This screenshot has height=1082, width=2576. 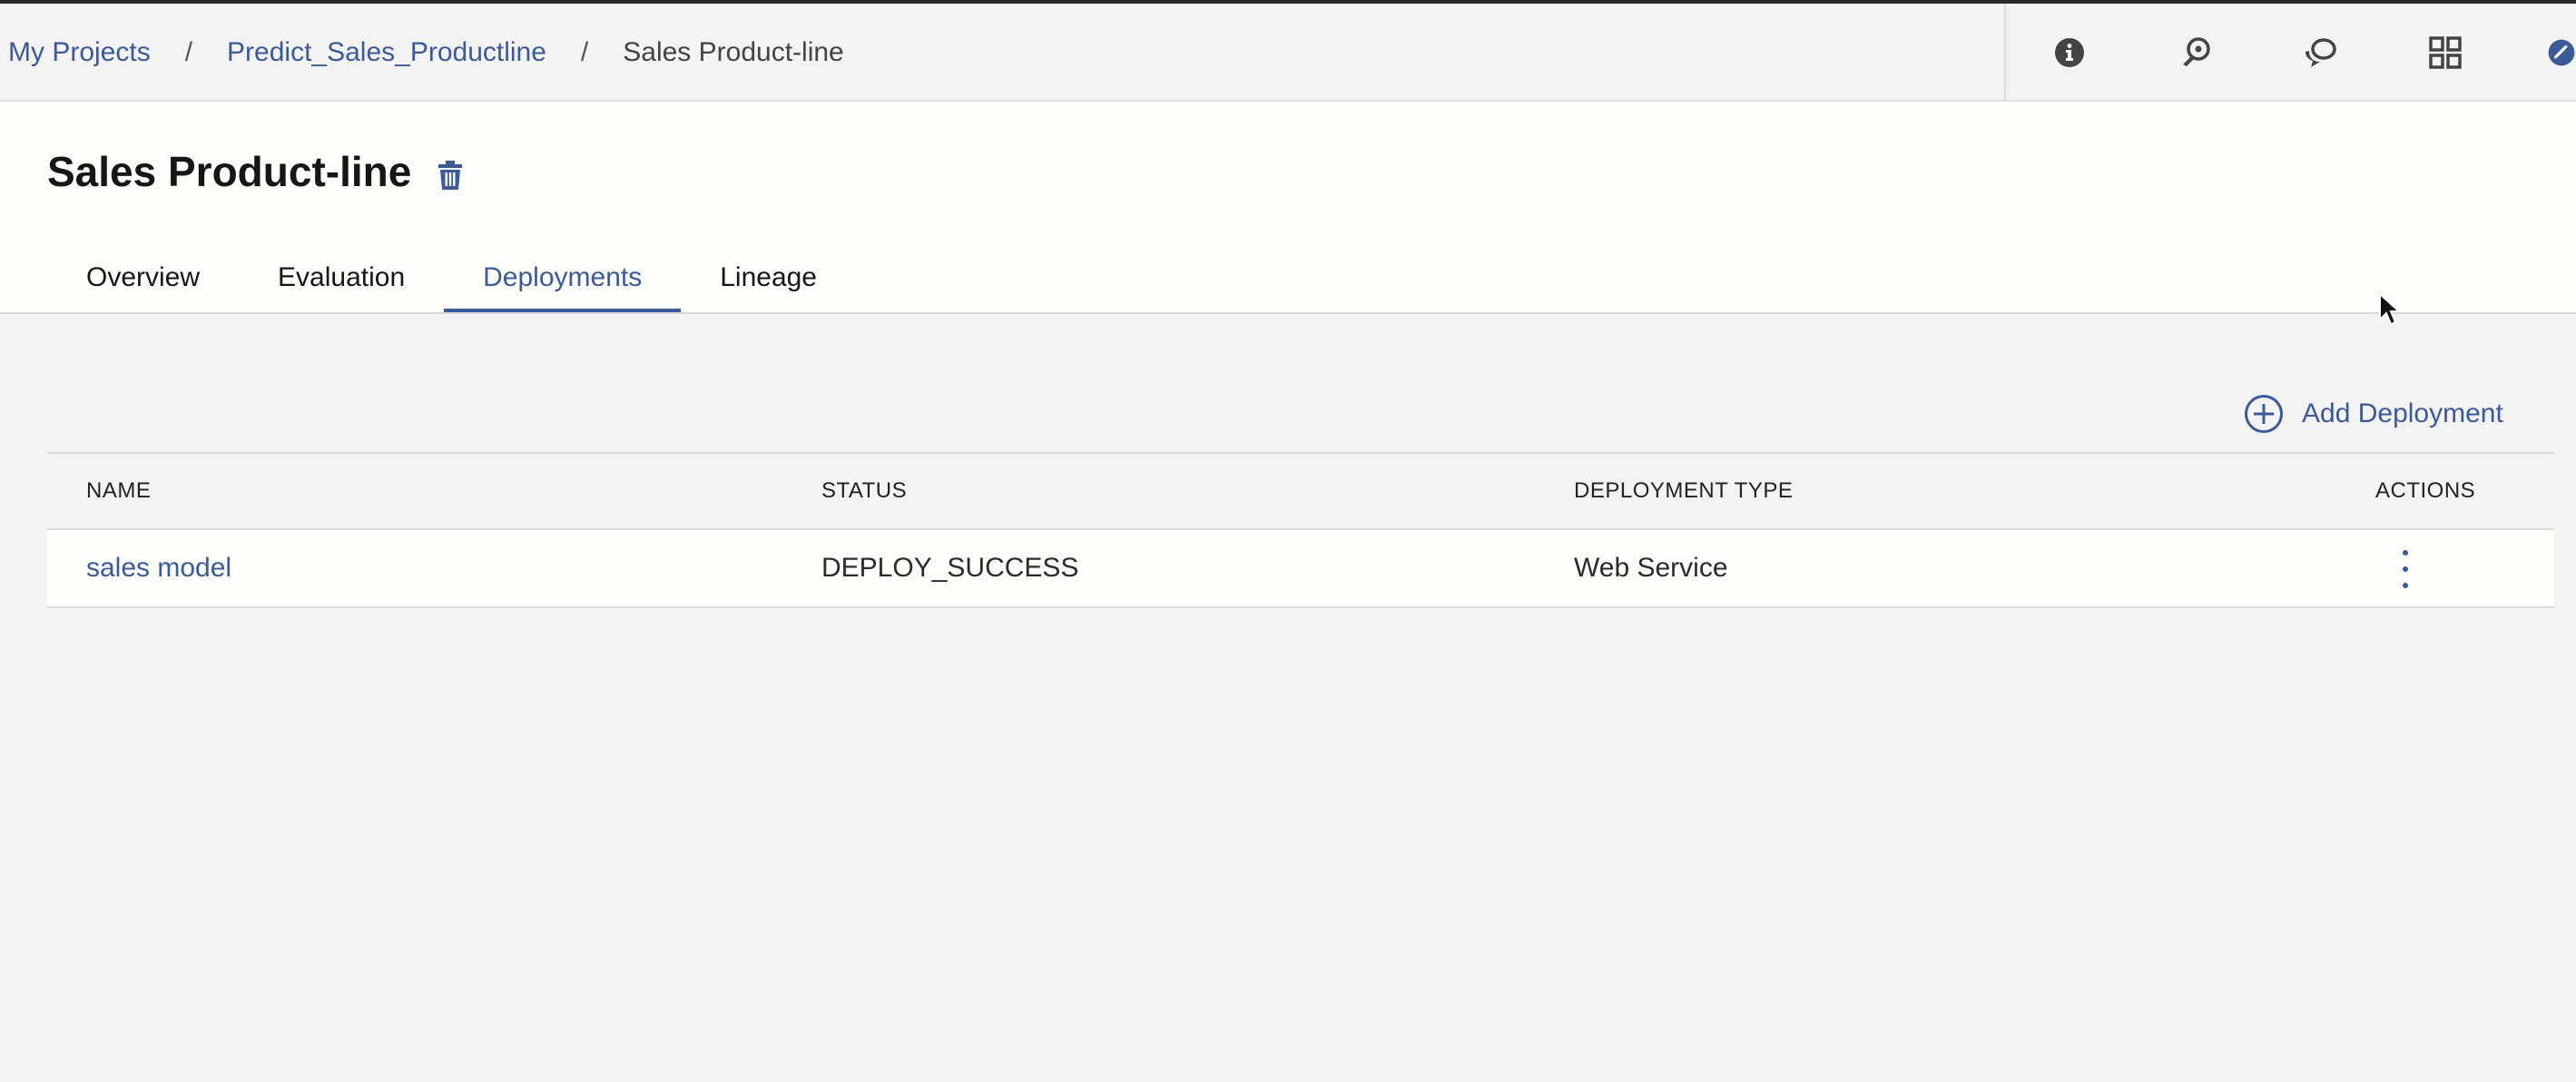 I want to click on feedback-icon, so click(x=2196, y=51).